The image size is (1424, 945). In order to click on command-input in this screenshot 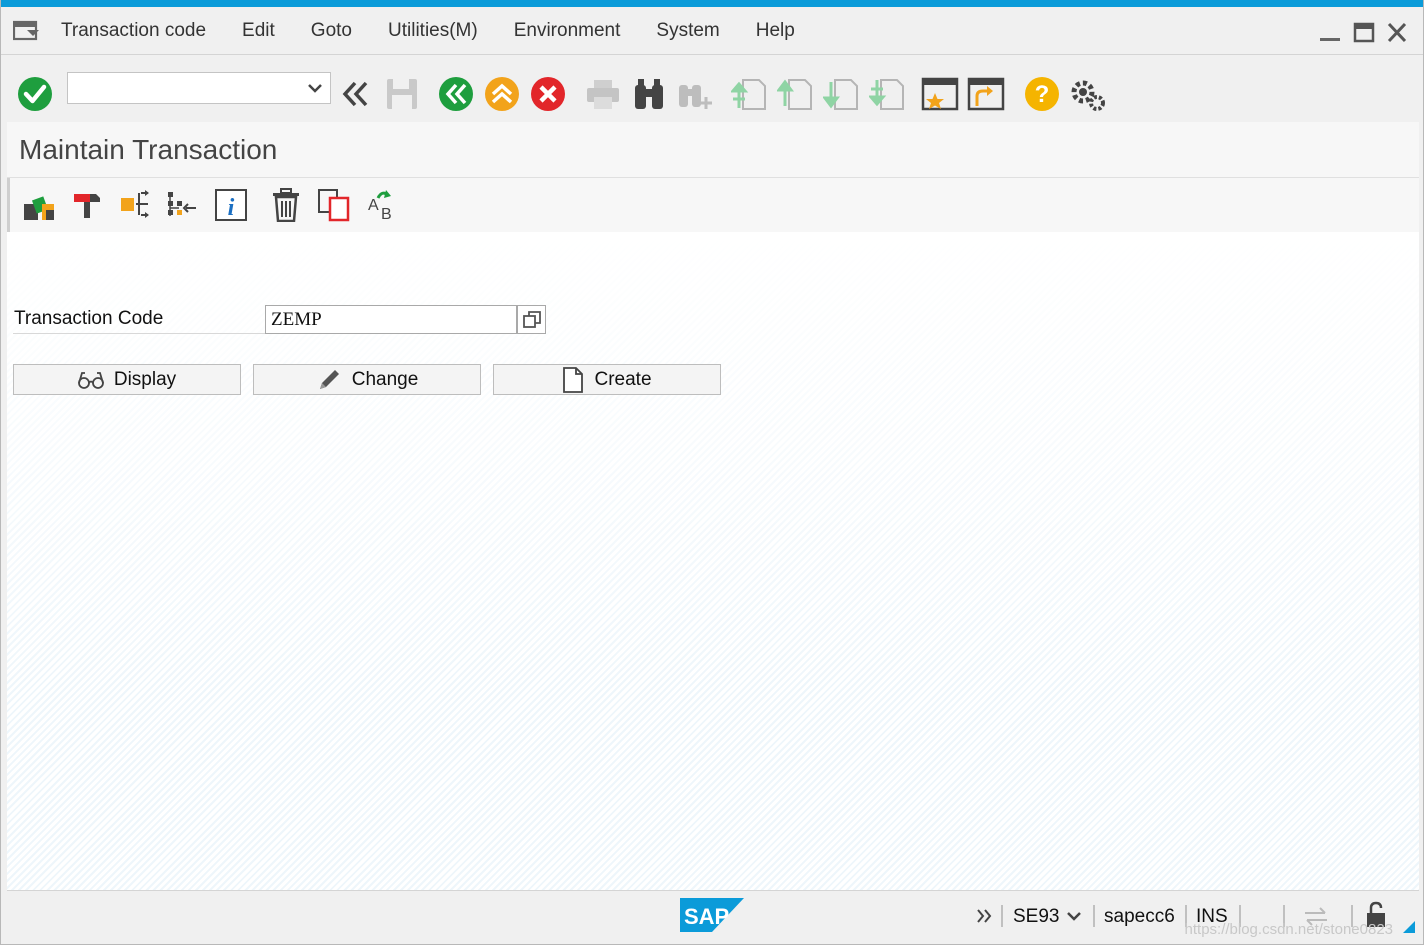, I will do `click(183, 88)`.